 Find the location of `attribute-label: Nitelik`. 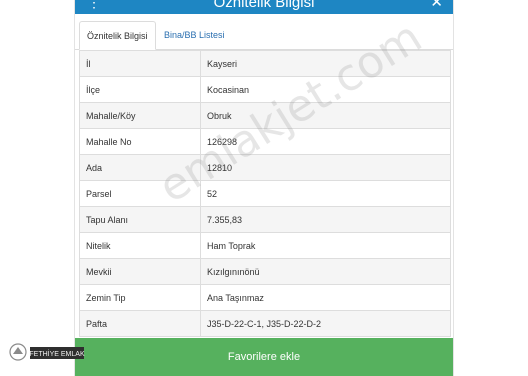

attribute-label: Nitelik is located at coordinates (140, 245).